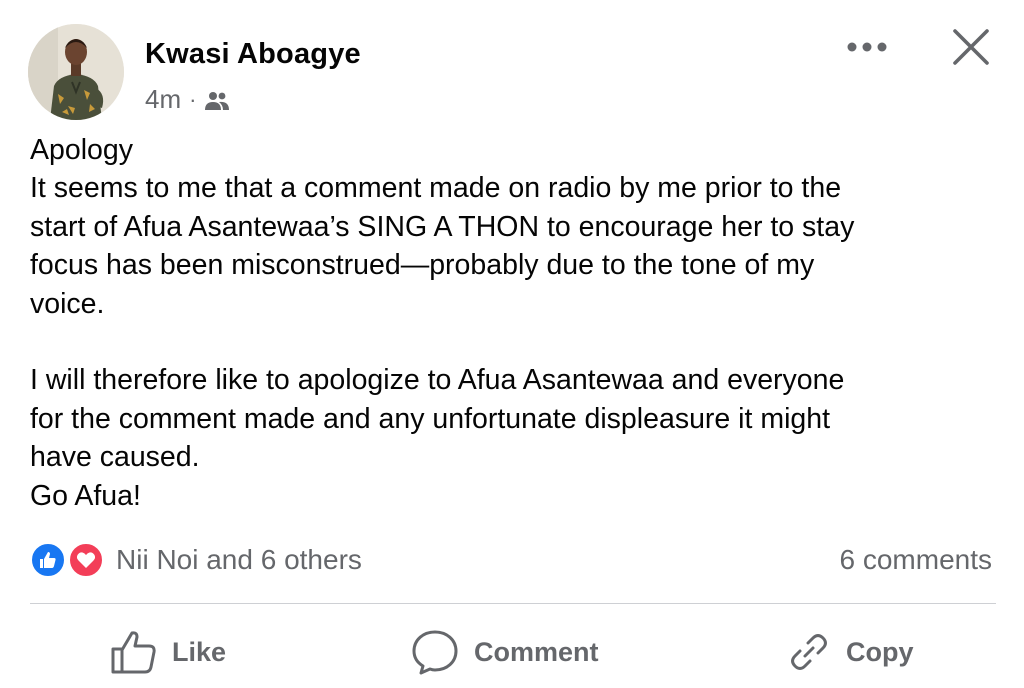  What do you see at coordinates (48, 560) in the screenshot?
I see `like-reaction-icon` at bounding box center [48, 560].